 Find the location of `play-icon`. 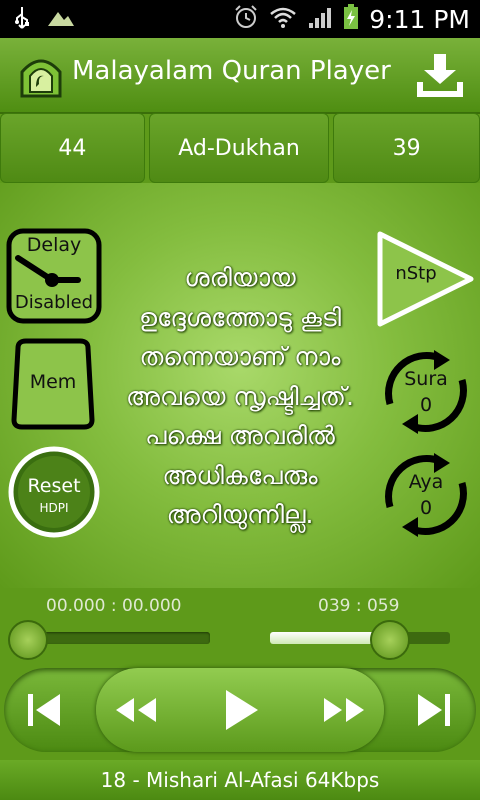

play-icon is located at coordinates (242, 712).